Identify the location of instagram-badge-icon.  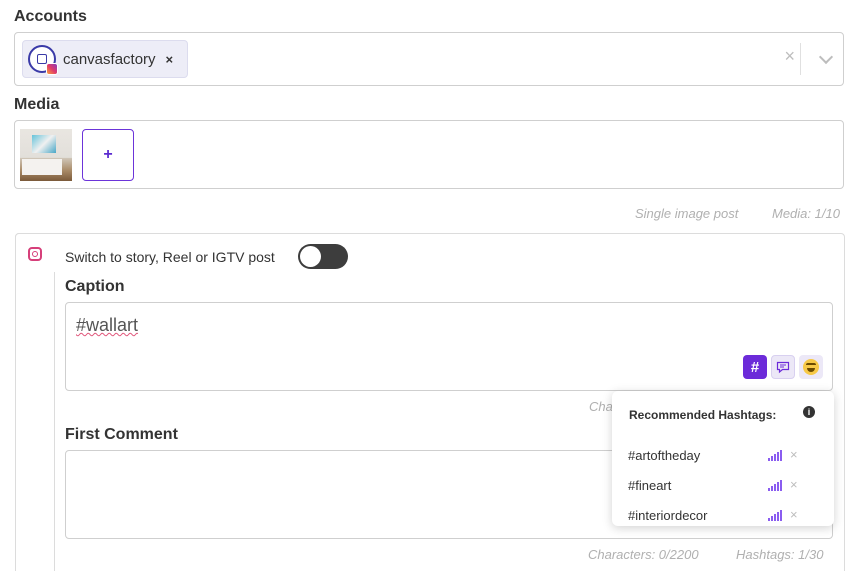
(52, 69).